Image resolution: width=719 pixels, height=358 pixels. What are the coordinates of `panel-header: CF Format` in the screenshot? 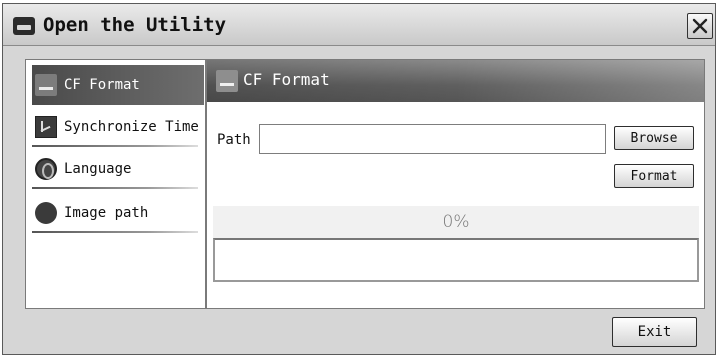 It's located at (455, 81).